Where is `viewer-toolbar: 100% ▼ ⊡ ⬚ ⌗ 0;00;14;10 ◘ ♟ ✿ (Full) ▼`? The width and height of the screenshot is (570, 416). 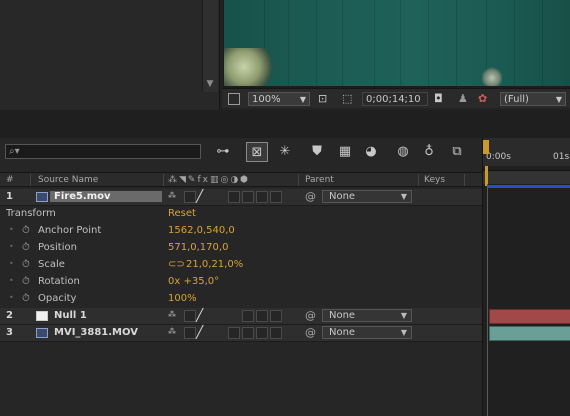 viewer-toolbar: 100% ▼ ⊡ ⬚ ⌗ 0;00;14;10 ◘ ♟ ✿ (Full) ▼ is located at coordinates (396, 98).